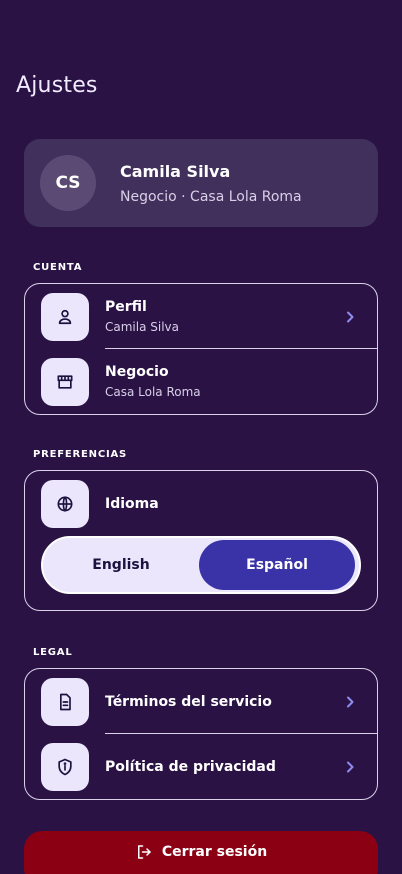 Image resolution: width=402 pixels, height=874 pixels. What do you see at coordinates (137, 372) in the screenshot?
I see `row-title: Negocio` at bounding box center [137, 372].